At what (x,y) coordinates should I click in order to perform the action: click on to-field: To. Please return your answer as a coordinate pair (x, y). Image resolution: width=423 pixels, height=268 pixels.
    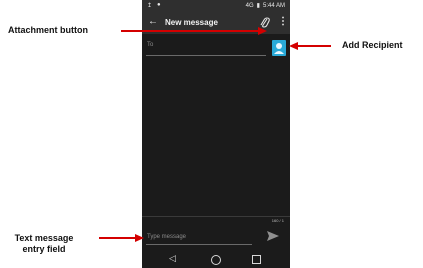
    Looking at the image, I should click on (206, 48).